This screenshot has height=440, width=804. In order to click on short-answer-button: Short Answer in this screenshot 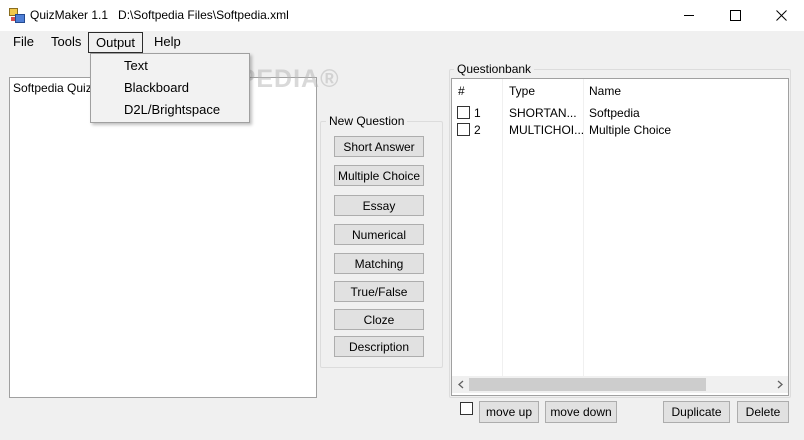, I will do `click(379, 146)`.